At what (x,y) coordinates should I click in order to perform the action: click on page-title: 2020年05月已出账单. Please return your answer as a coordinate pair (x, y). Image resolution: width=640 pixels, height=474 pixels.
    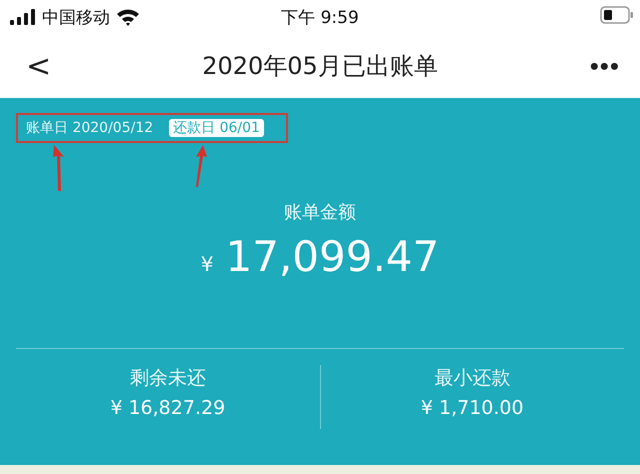
    Looking at the image, I should click on (320, 66).